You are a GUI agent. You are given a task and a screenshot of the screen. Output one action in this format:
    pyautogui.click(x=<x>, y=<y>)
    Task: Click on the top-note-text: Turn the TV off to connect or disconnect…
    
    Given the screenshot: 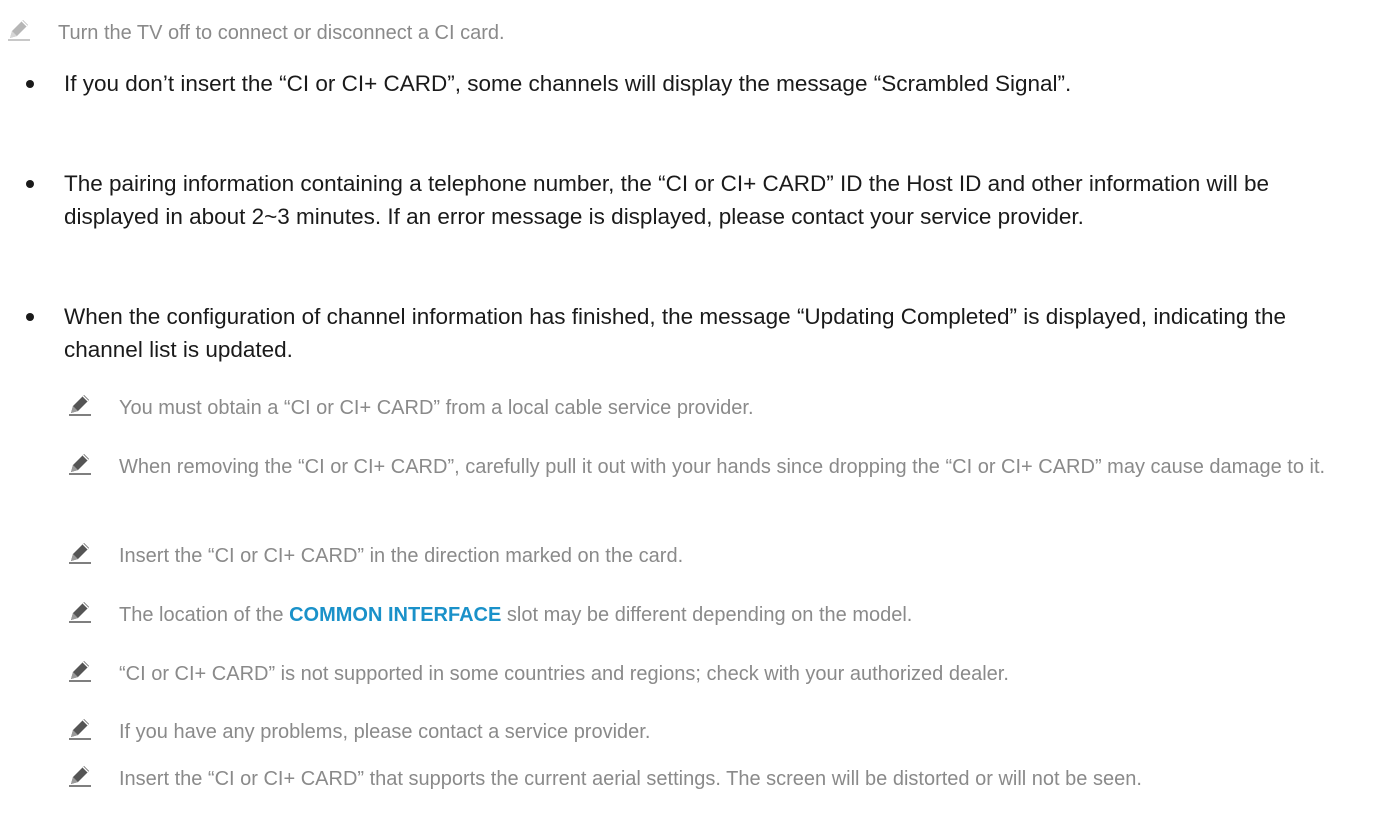 What is the action you would take?
    pyautogui.click(x=281, y=33)
    